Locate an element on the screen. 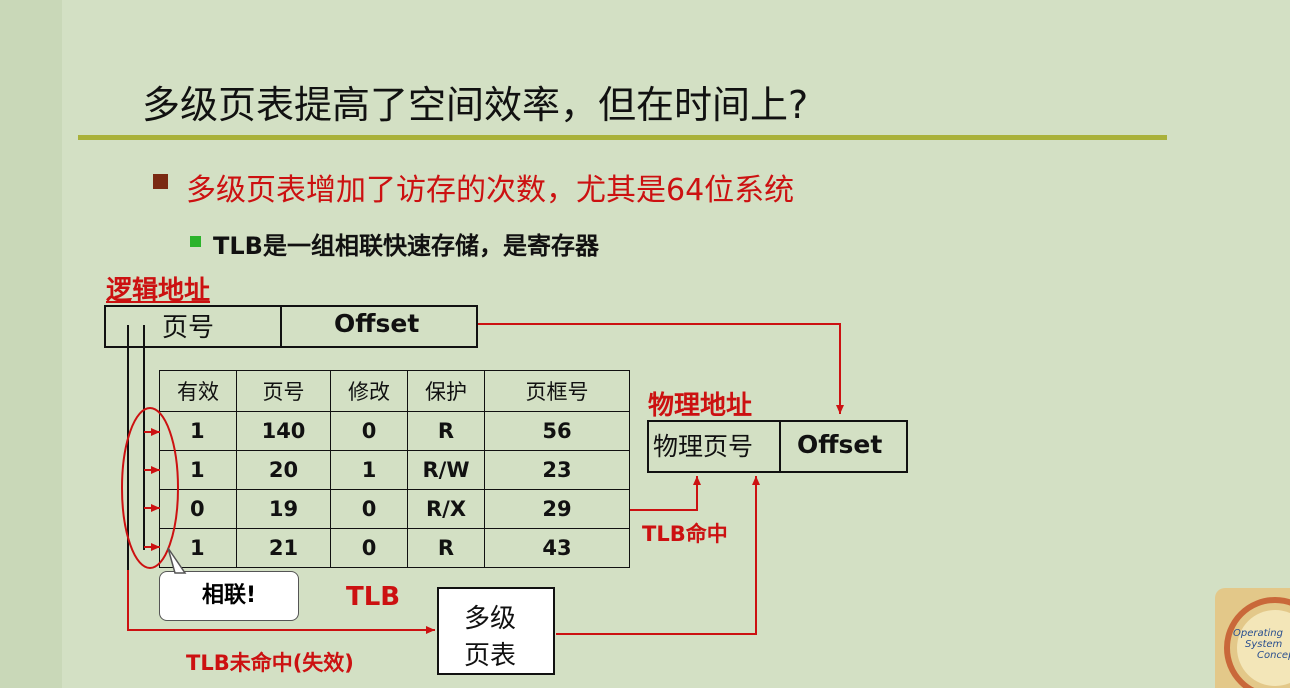 The height and width of the screenshot is (688, 1290). os-book-cover-icon: Operating System Concep is located at coordinates (1252, 638).